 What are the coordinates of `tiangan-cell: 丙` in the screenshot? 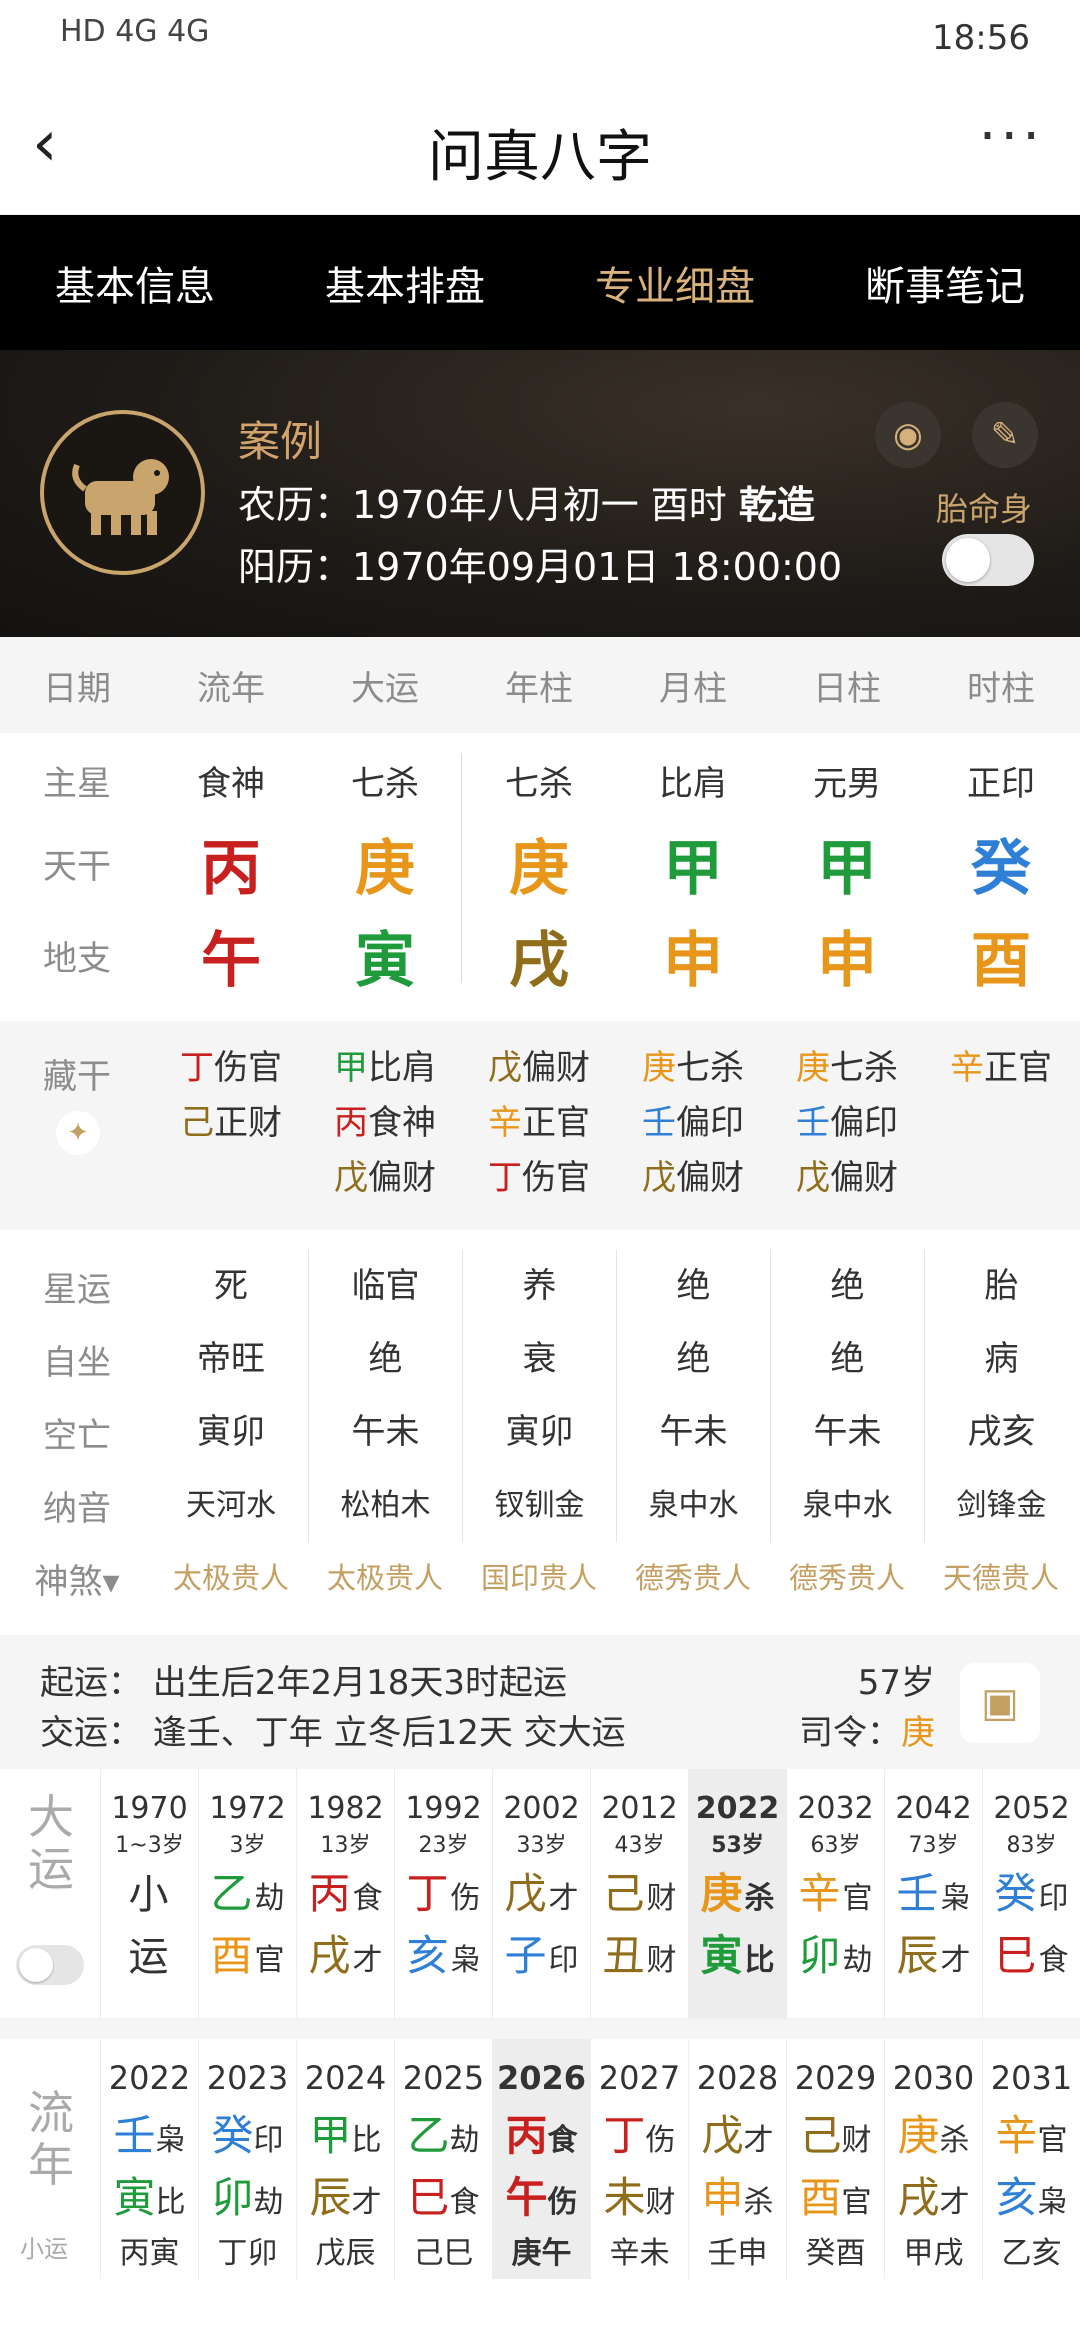 It's located at (231, 863).